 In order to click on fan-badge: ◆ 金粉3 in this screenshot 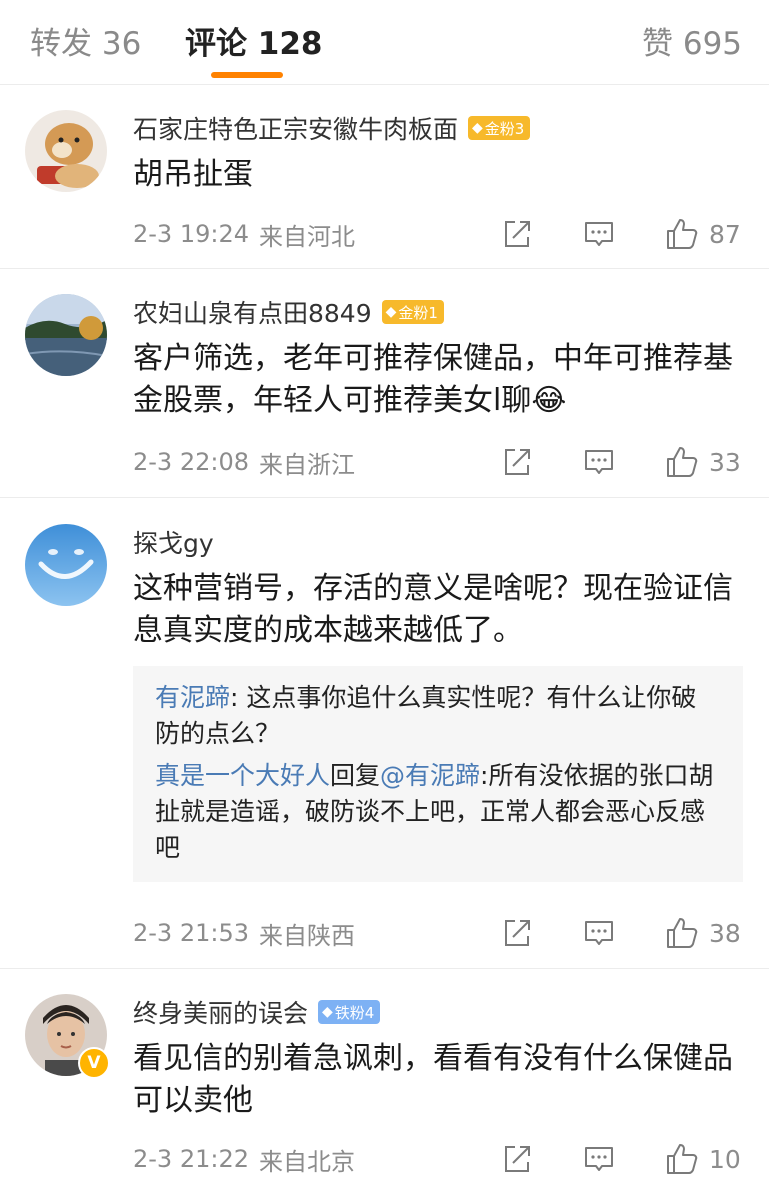, I will do `click(499, 128)`.